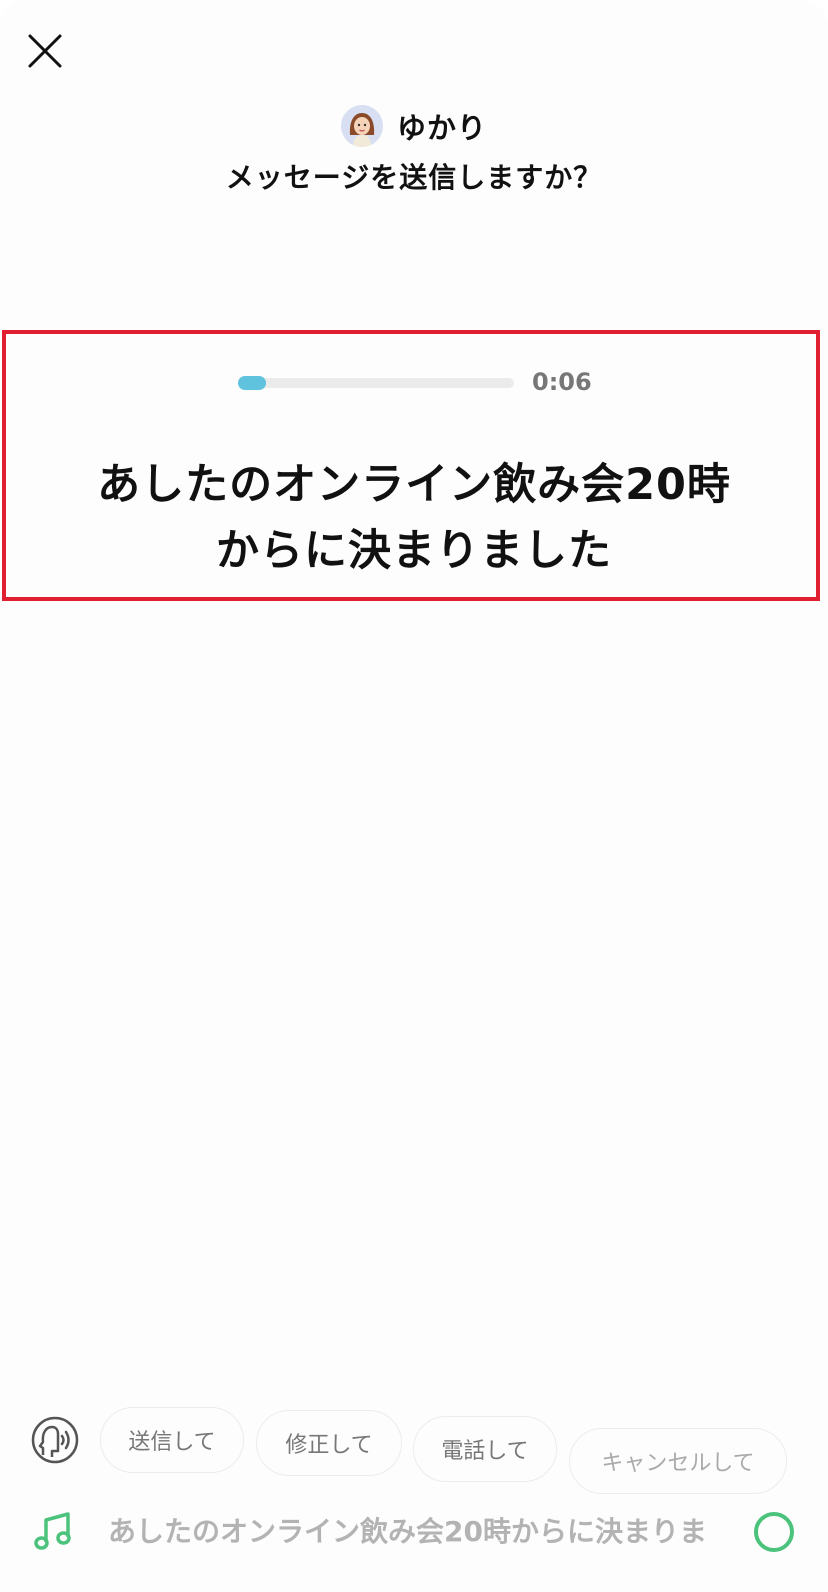 This screenshot has height=1592, width=828. What do you see at coordinates (562, 382) in the screenshot?
I see `playback-time: 0:06` at bounding box center [562, 382].